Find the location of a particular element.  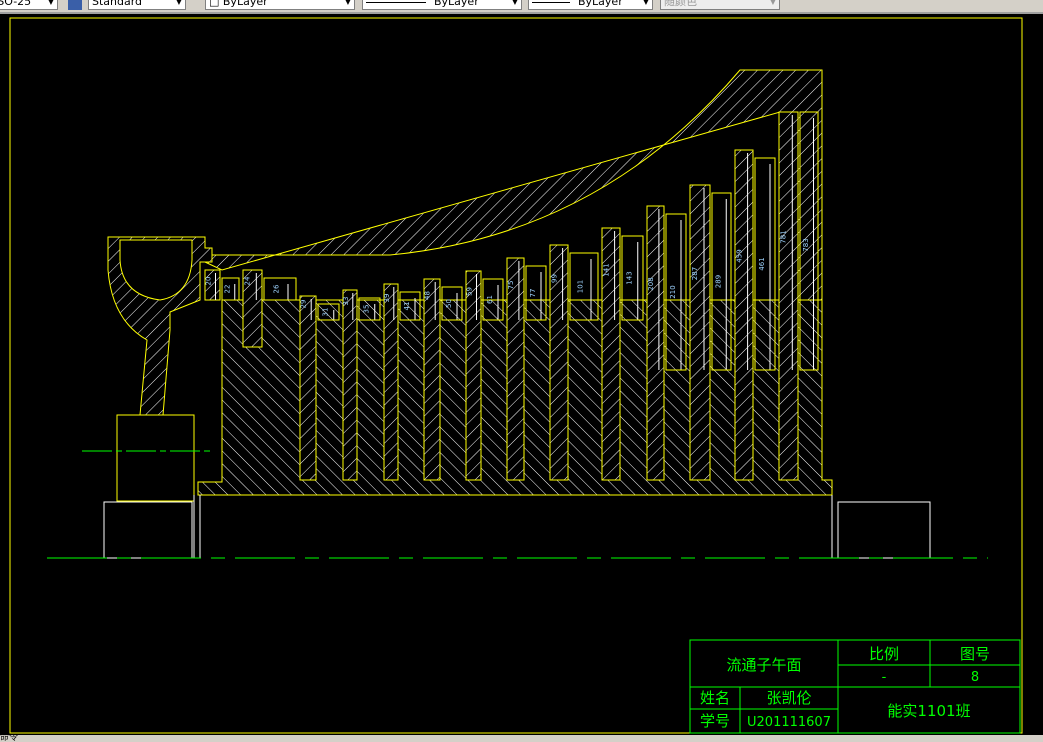

scale-value: - is located at coordinates (884, 677).